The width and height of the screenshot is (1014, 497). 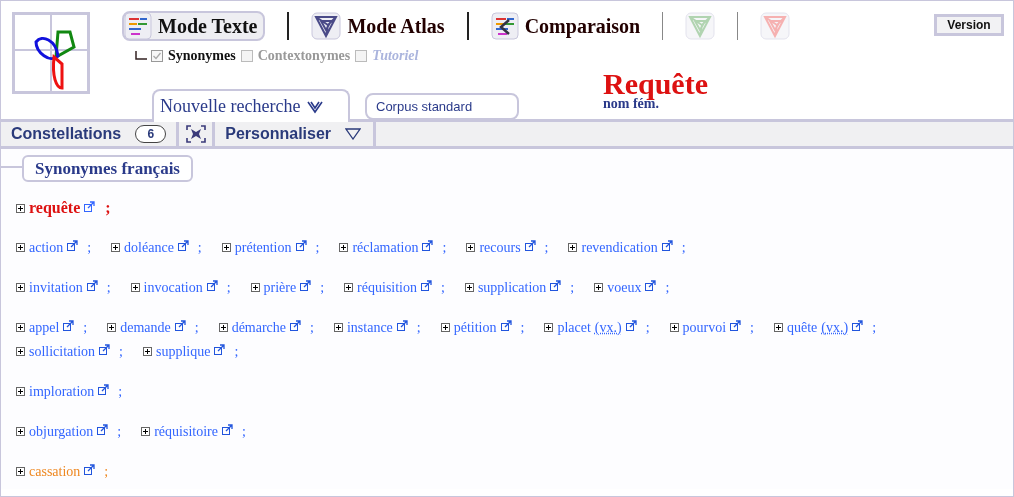 I want to click on synonym-link: réclamation, so click(x=385, y=247).